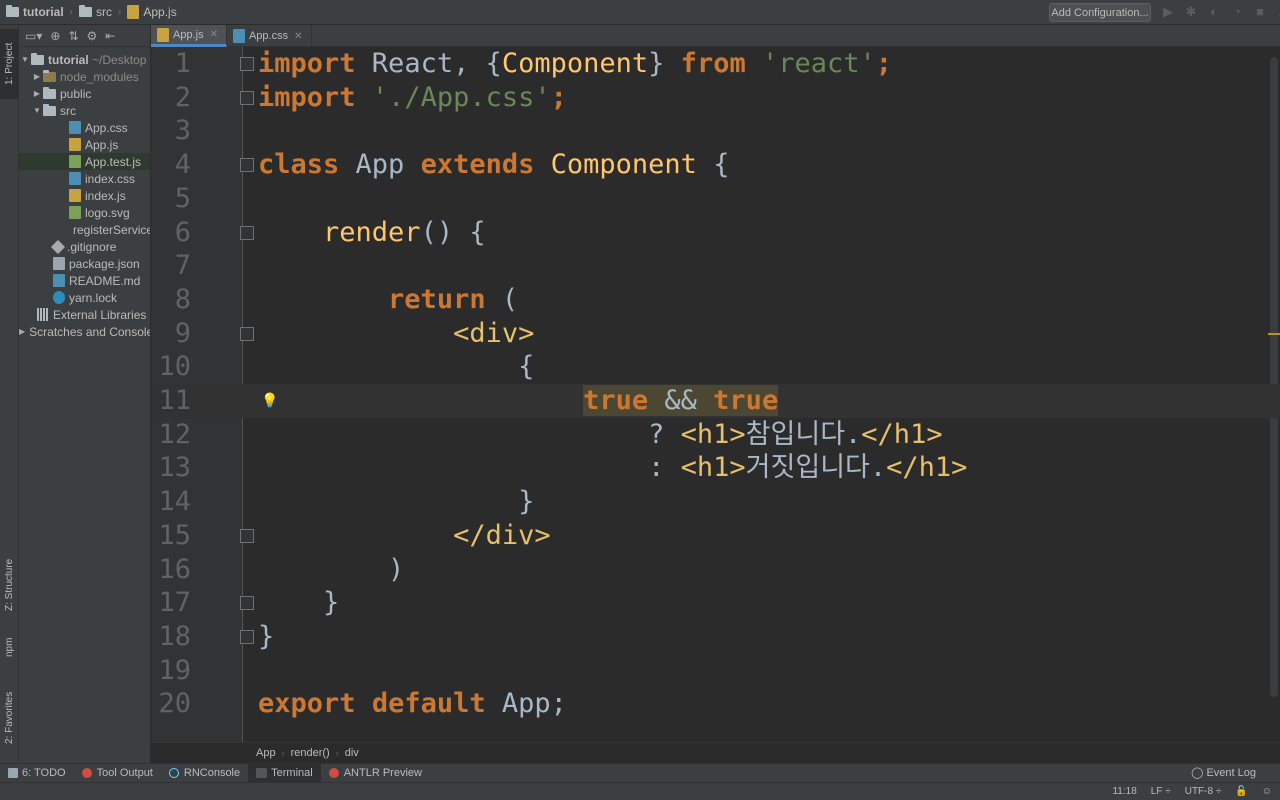 This screenshot has width=1280, height=800. Describe the element at coordinates (13, 773) in the screenshot. I see `todo-icon` at that location.